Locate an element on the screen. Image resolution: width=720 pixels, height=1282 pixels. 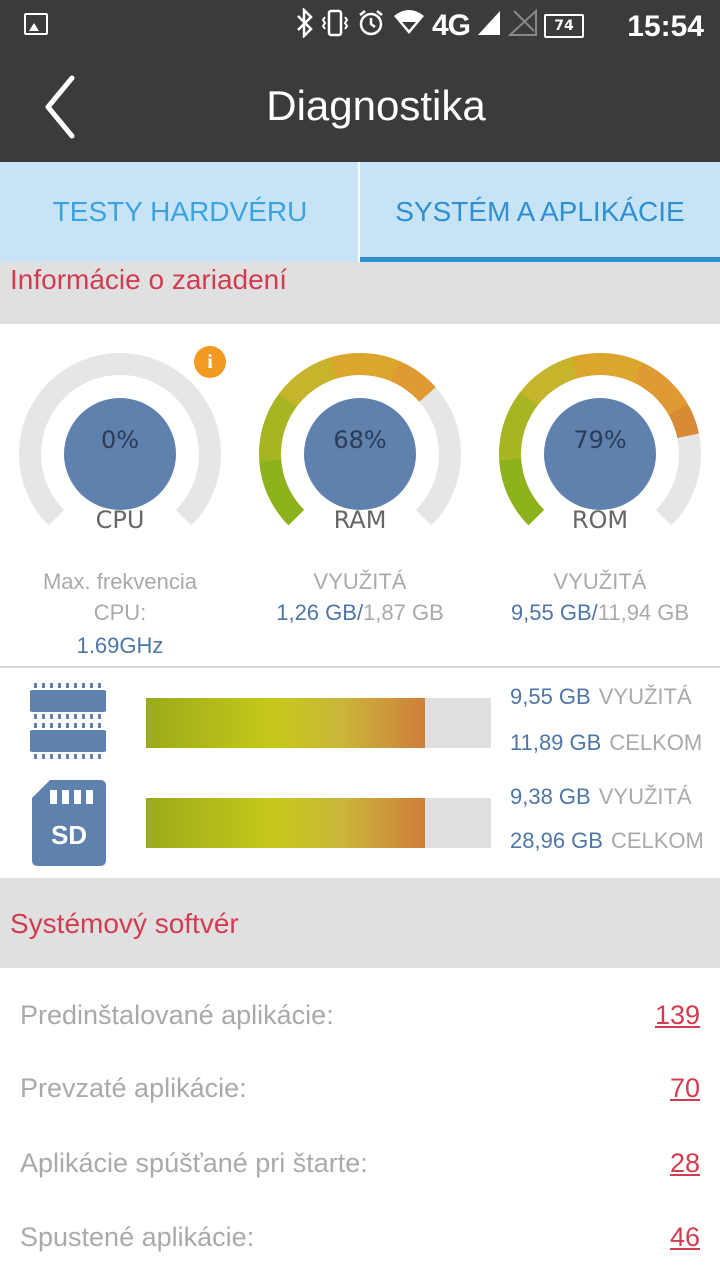
list-item: Aplikácie spúšťané pri štarte: 28 is located at coordinates (360, 1178).